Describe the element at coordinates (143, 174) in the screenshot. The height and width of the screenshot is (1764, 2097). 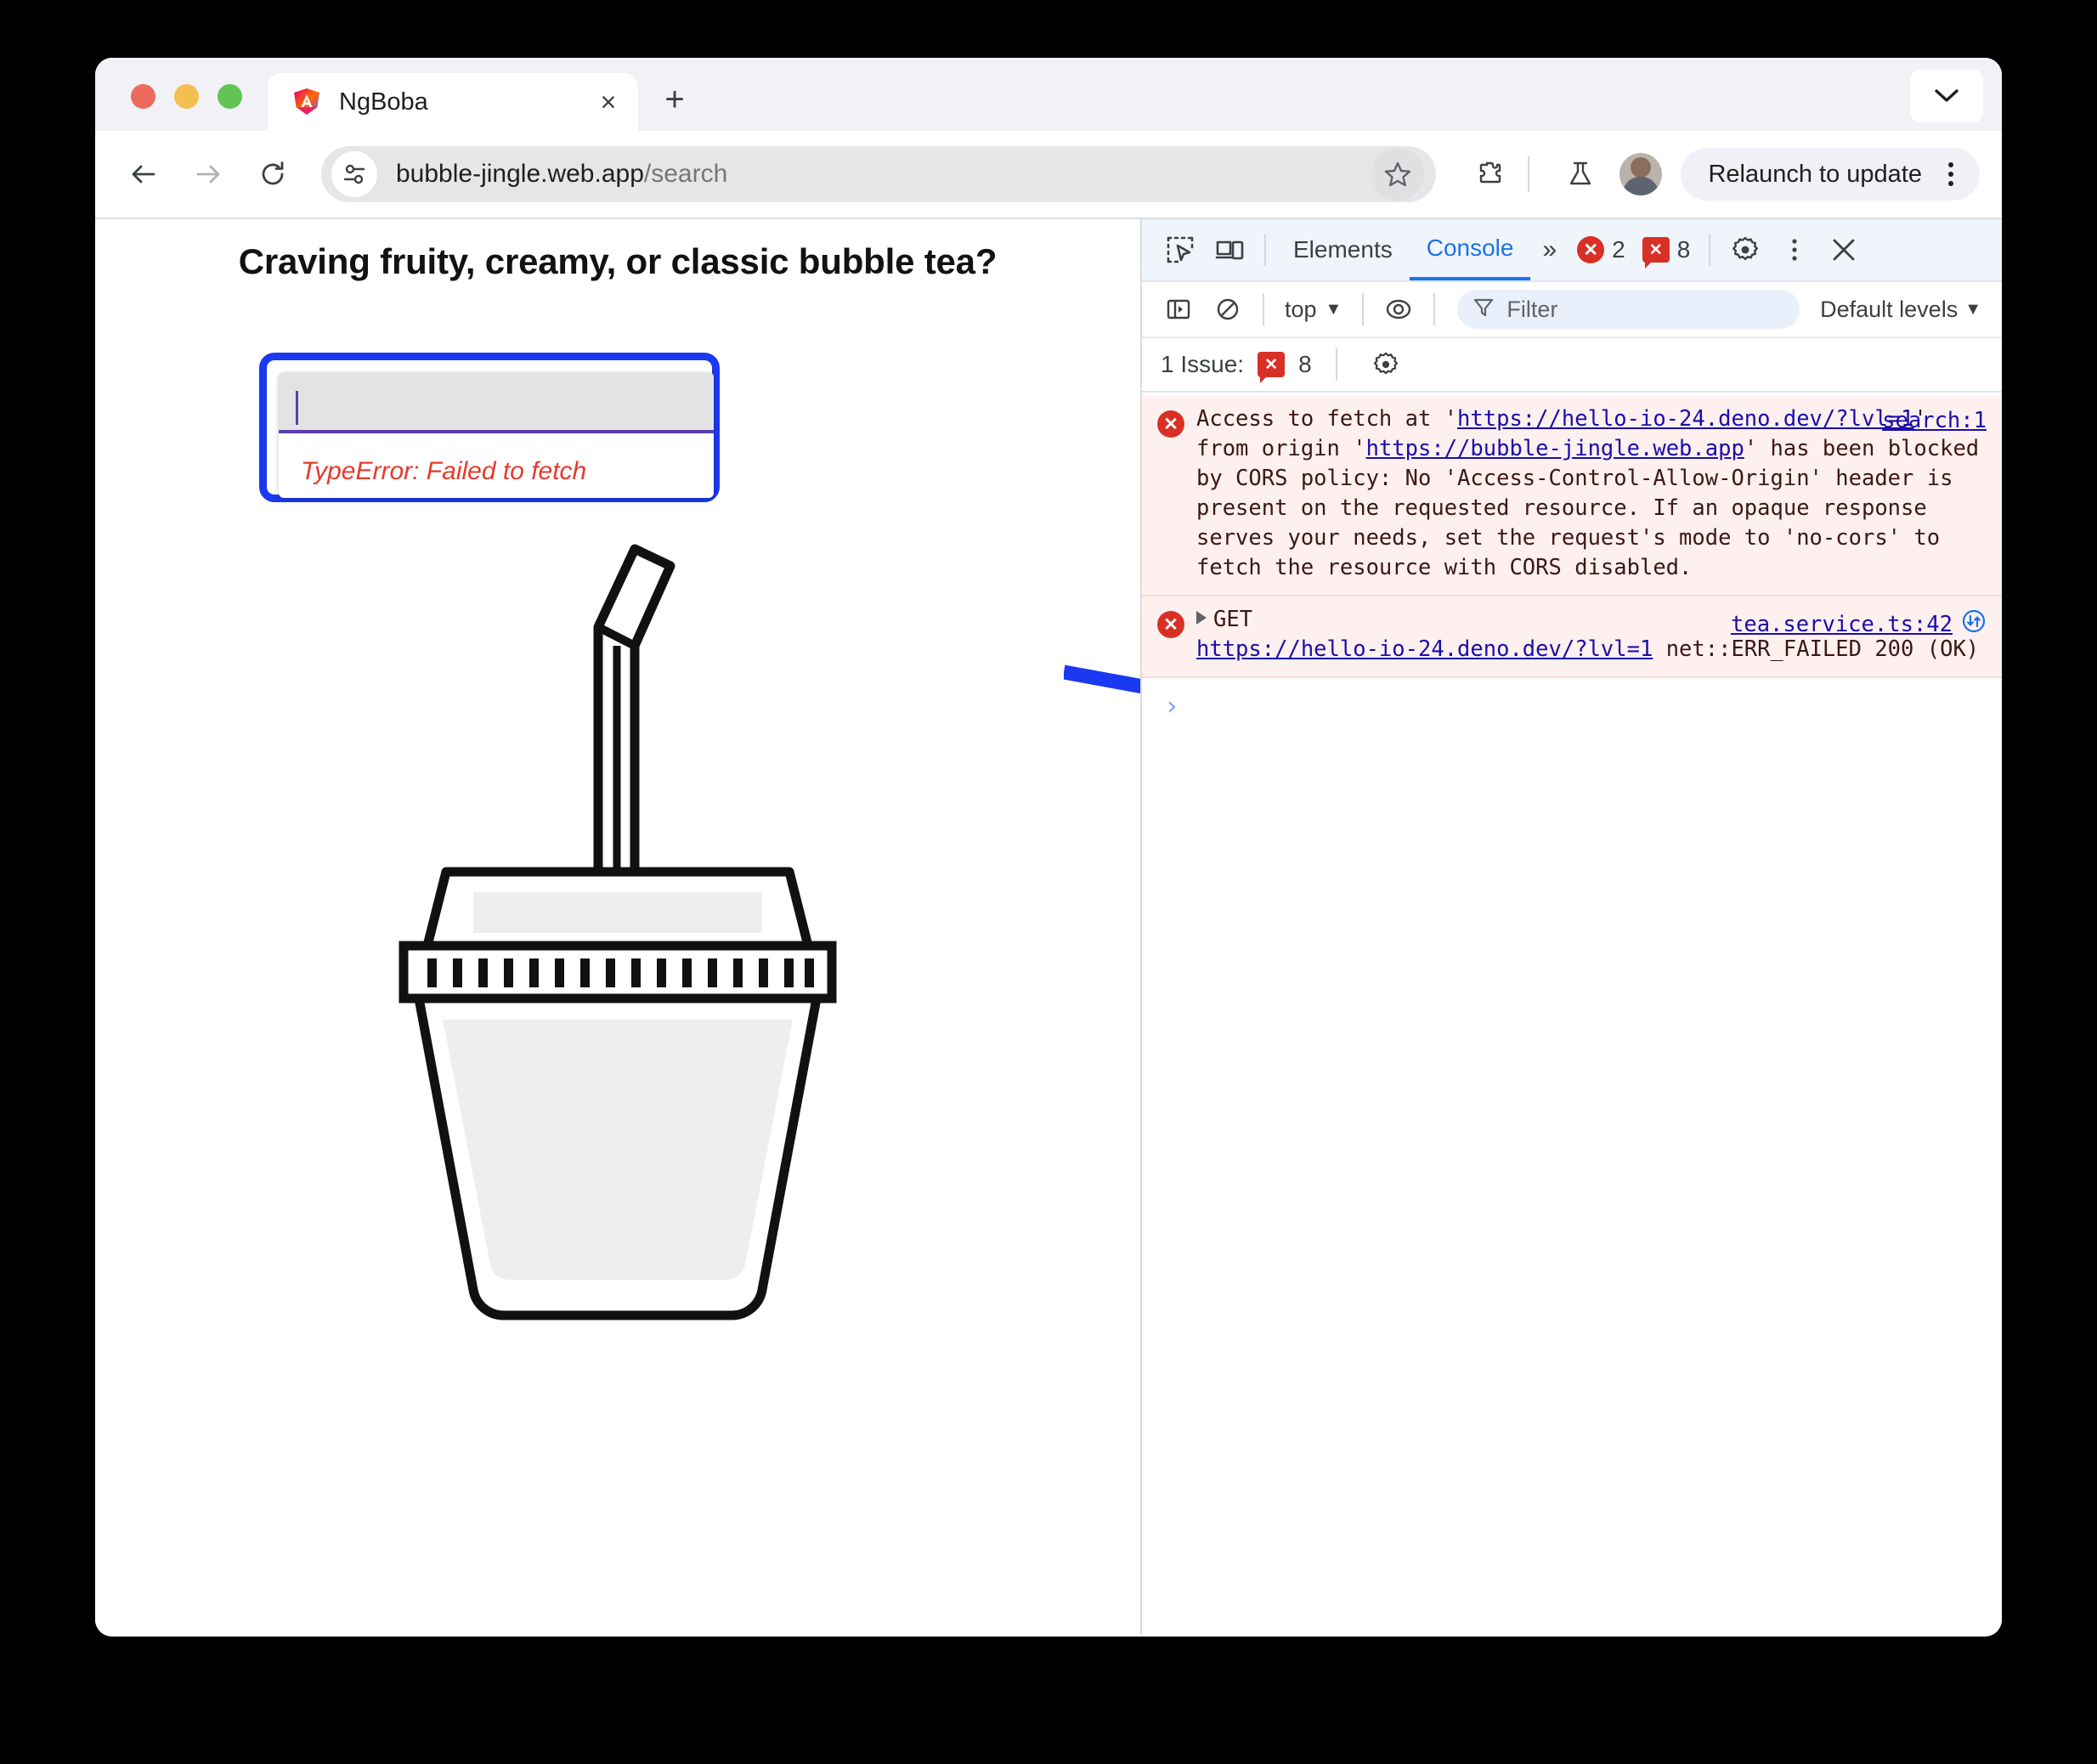
I see `back-button` at that location.